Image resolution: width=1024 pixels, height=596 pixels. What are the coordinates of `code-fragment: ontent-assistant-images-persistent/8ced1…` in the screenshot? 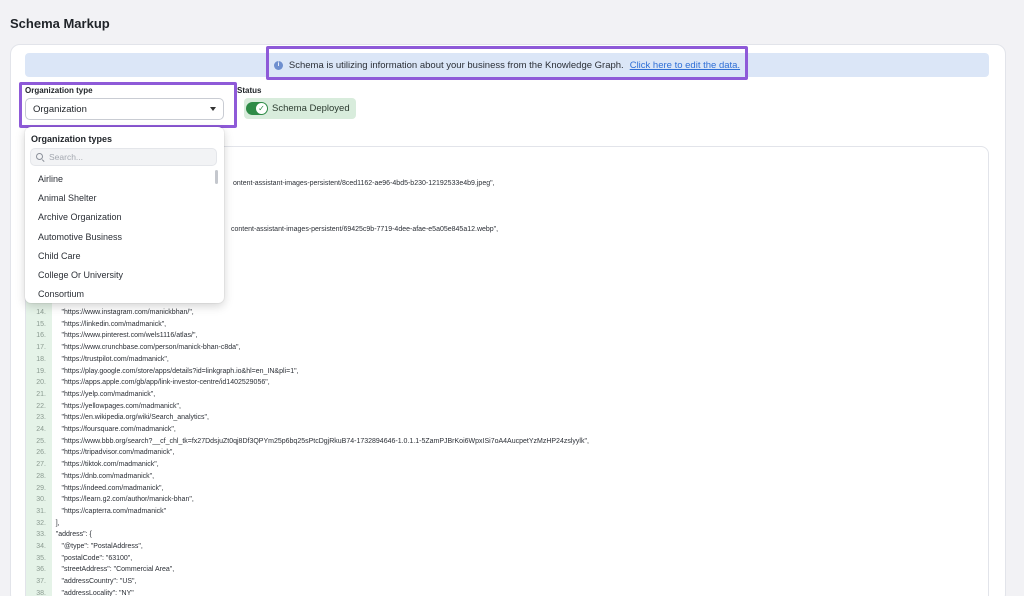 It's located at (364, 183).